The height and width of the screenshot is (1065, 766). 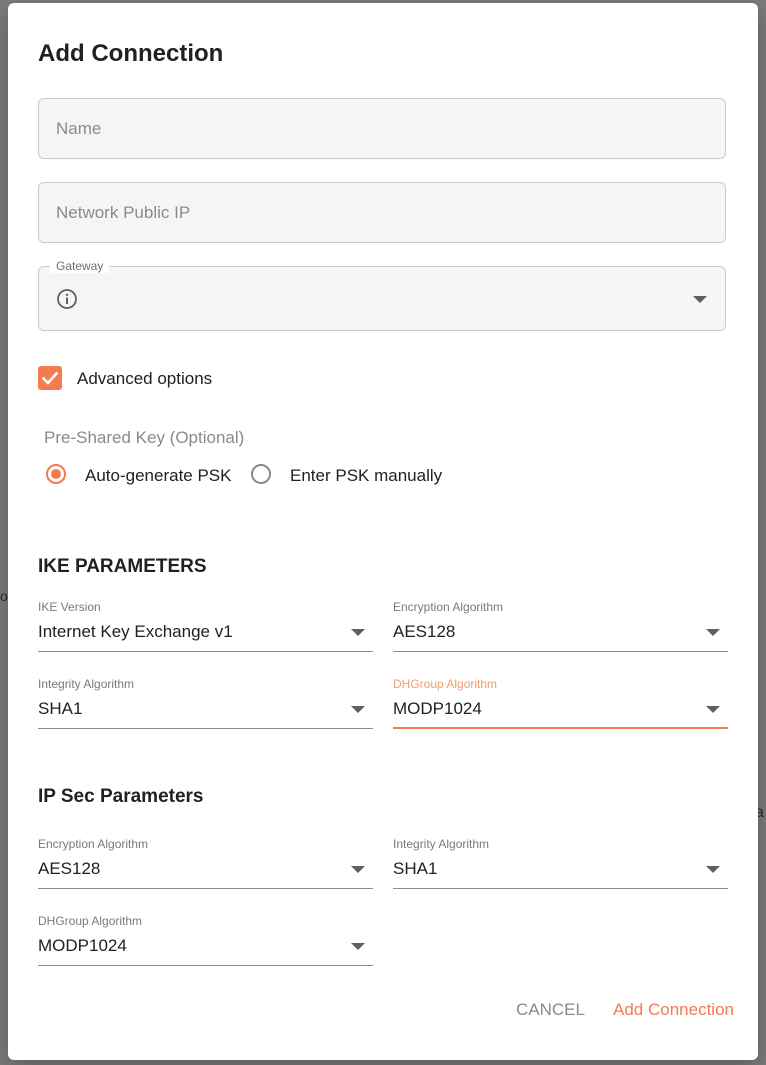 What do you see at coordinates (550, 1010) in the screenshot?
I see `cancel-button: CANCEL` at bounding box center [550, 1010].